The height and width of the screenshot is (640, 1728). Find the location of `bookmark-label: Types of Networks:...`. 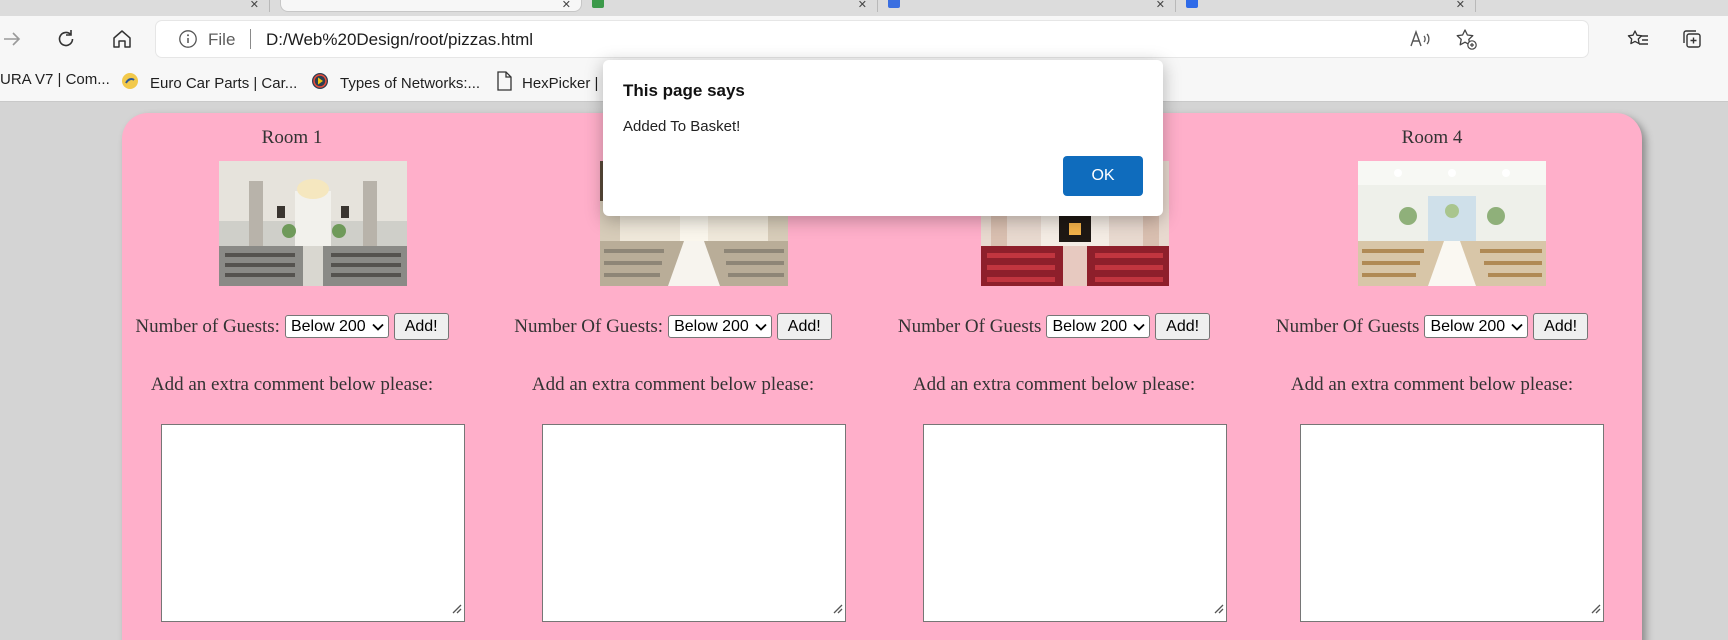

bookmark-label: Types of Networks:... is located at coordinates (410, 83).